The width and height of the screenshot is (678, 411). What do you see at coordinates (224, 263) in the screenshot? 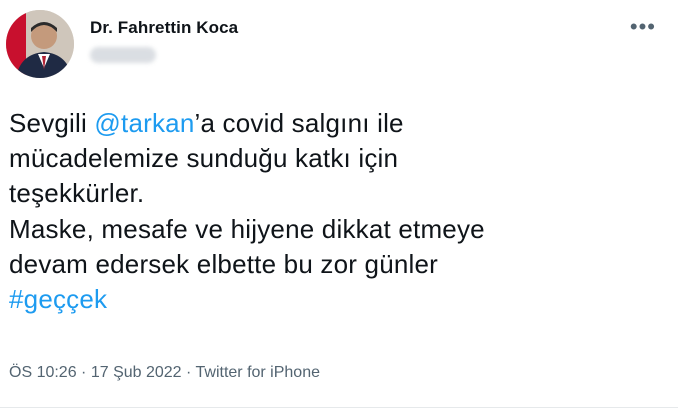
I see `tweet-line-5: devam edersek elbette bu zor günler` at bounding box center [224, 263].